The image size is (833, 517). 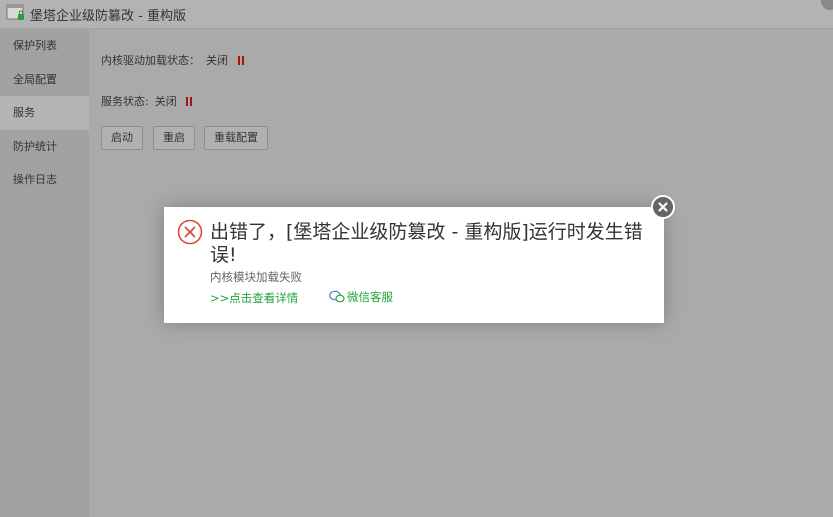 I want to click on driver-status-row: 内核驱动加载状态： 关闭, so click(x=173, y=60).